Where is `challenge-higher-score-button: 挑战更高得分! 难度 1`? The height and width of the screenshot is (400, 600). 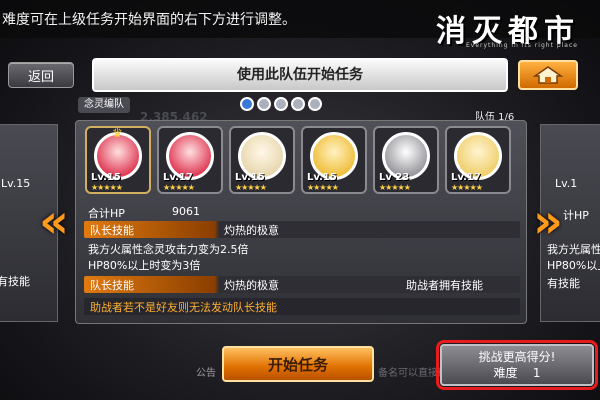
challenge-higher-score-button: 挑战更高得分! 难度 1 is located at coordinates (517, 365).